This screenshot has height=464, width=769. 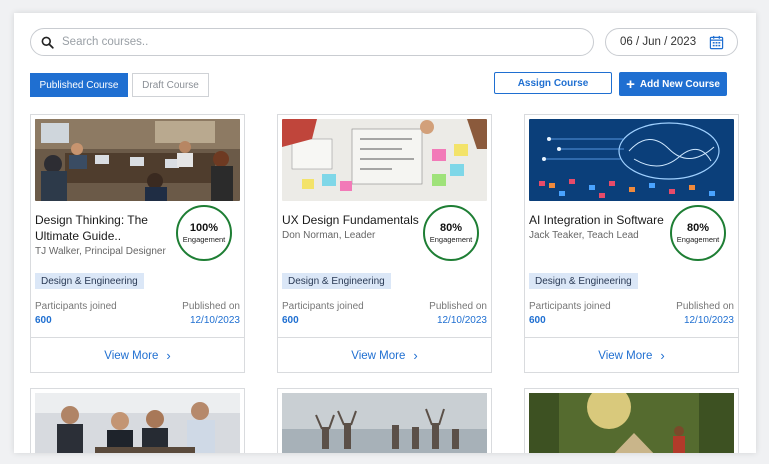 I want to click on engagement-ring: 100% Engagement, so click(x=204, y=233).